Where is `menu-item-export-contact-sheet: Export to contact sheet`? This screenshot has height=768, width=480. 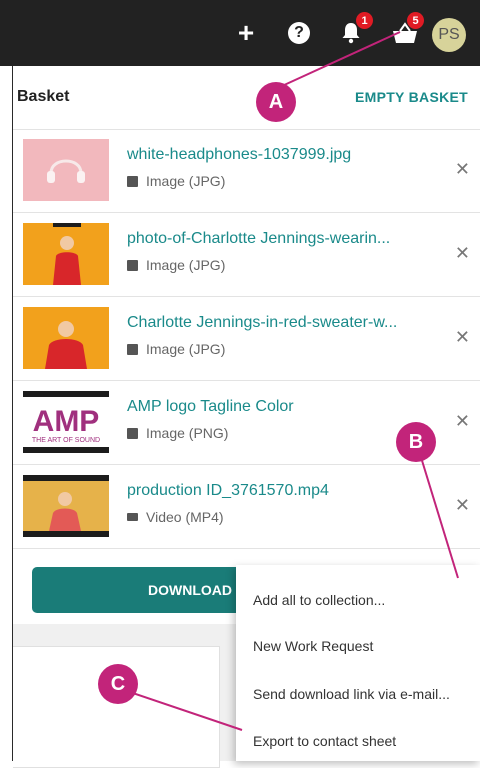 menu-item-export-contact-sheet: Export to contact sheet is located at coordinates (324, 741).